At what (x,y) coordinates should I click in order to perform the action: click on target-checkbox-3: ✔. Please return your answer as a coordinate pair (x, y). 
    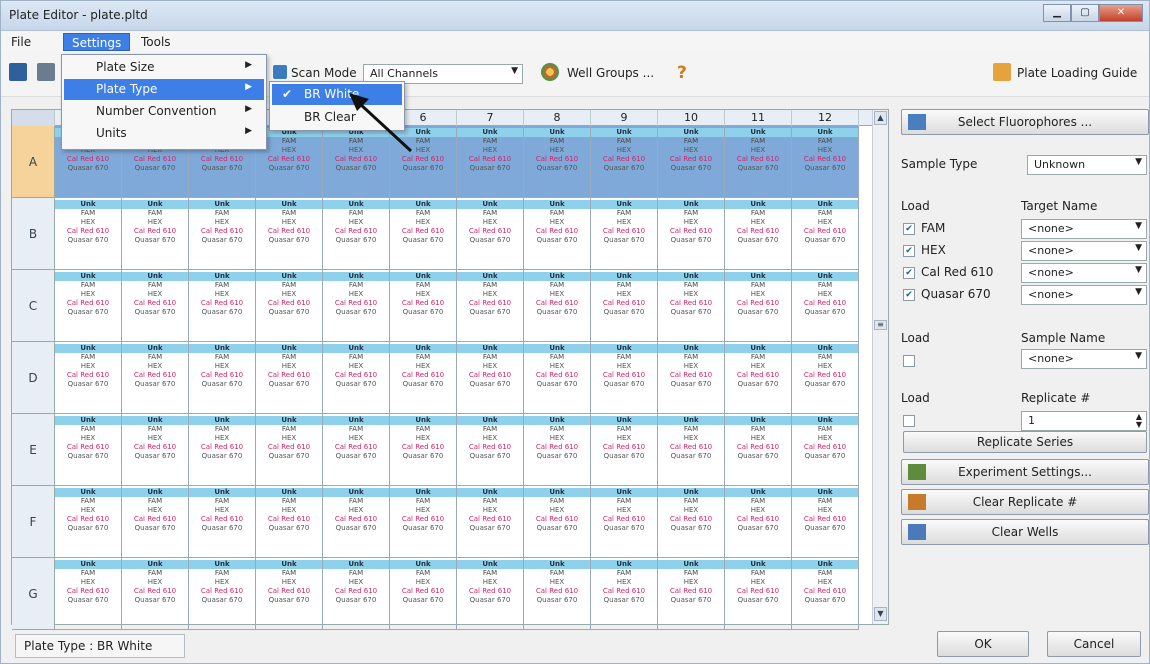
    Looking at the image, I should click on (909, 295).